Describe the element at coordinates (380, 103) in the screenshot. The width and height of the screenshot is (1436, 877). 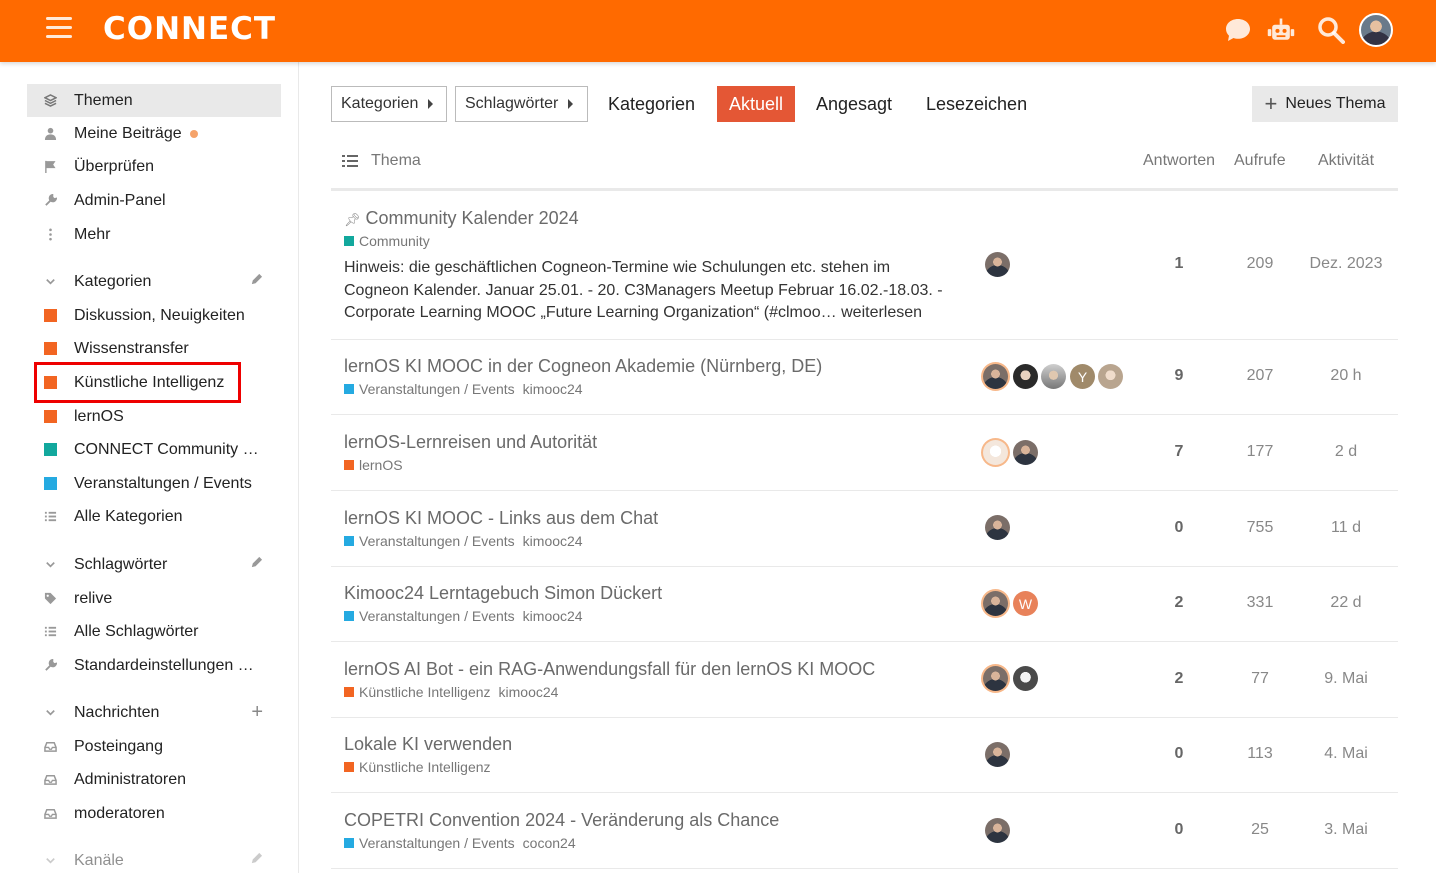
I see `categories-dropdown-label: Kategorien` at that location.